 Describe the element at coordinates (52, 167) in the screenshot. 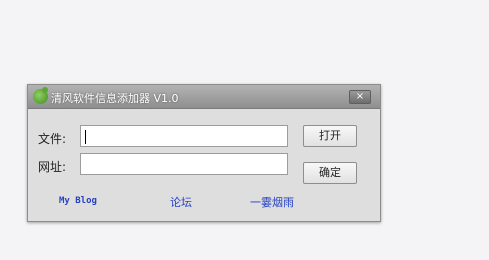

I see `url-label: 网址:` at that location.